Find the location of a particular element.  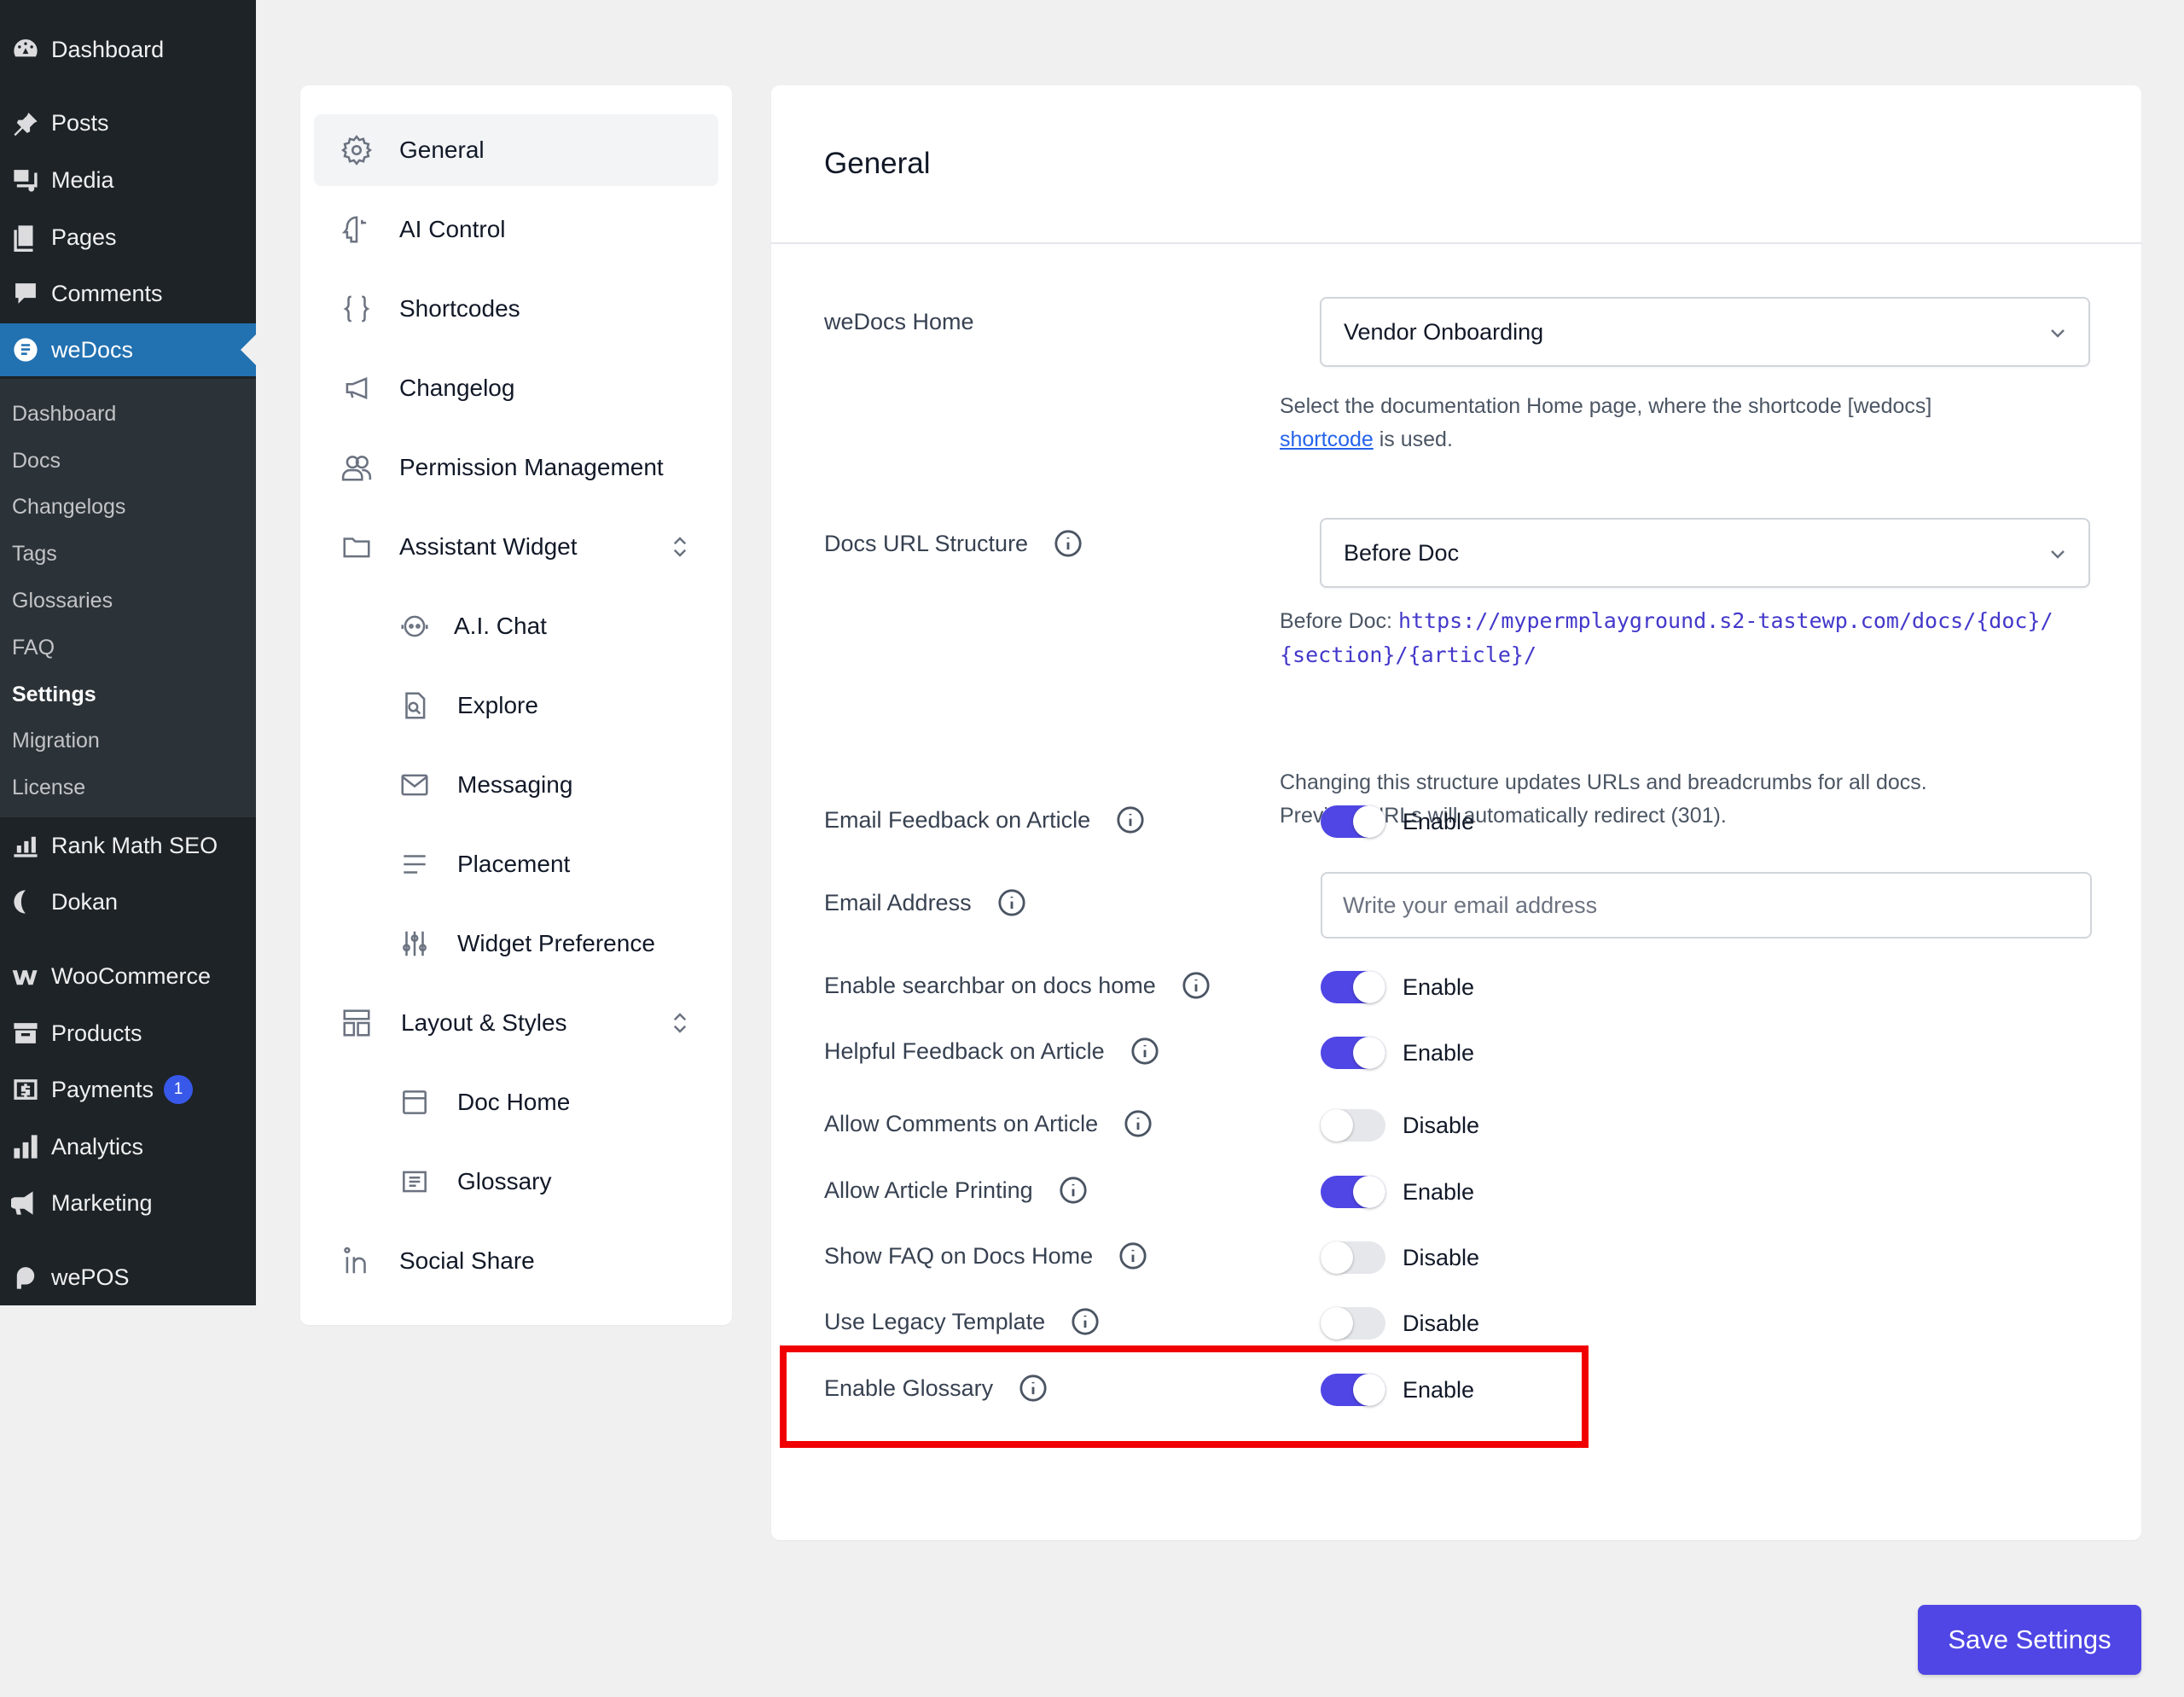

nav-ai-control: AI Control is located at coordinates (423, 229).